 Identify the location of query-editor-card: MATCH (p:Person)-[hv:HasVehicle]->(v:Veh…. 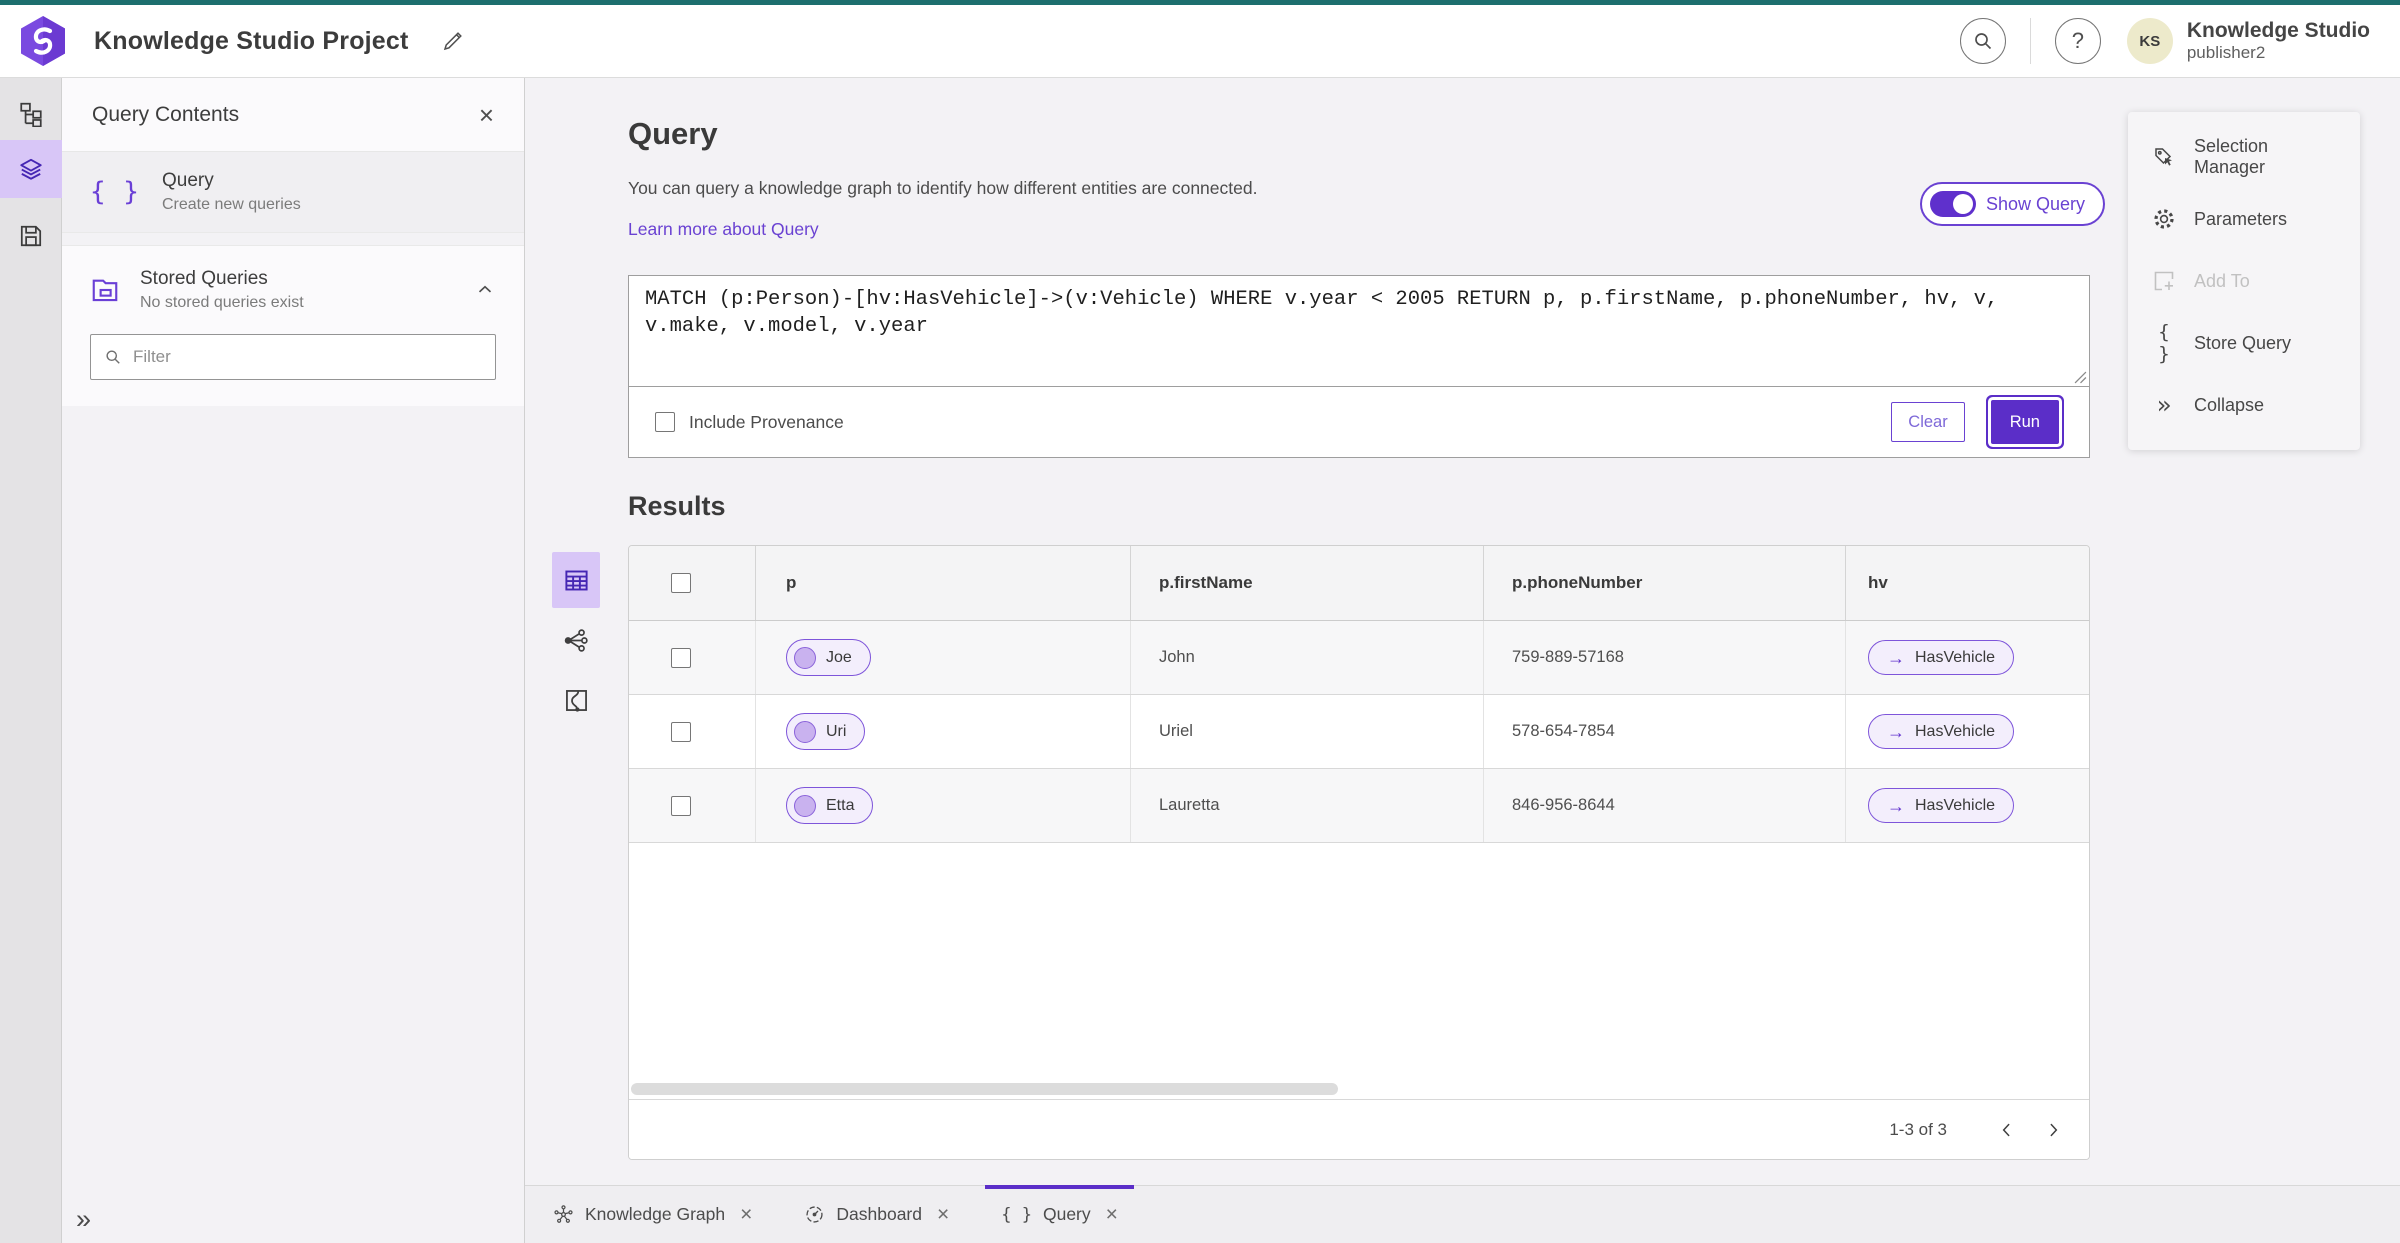
(1359, 366).